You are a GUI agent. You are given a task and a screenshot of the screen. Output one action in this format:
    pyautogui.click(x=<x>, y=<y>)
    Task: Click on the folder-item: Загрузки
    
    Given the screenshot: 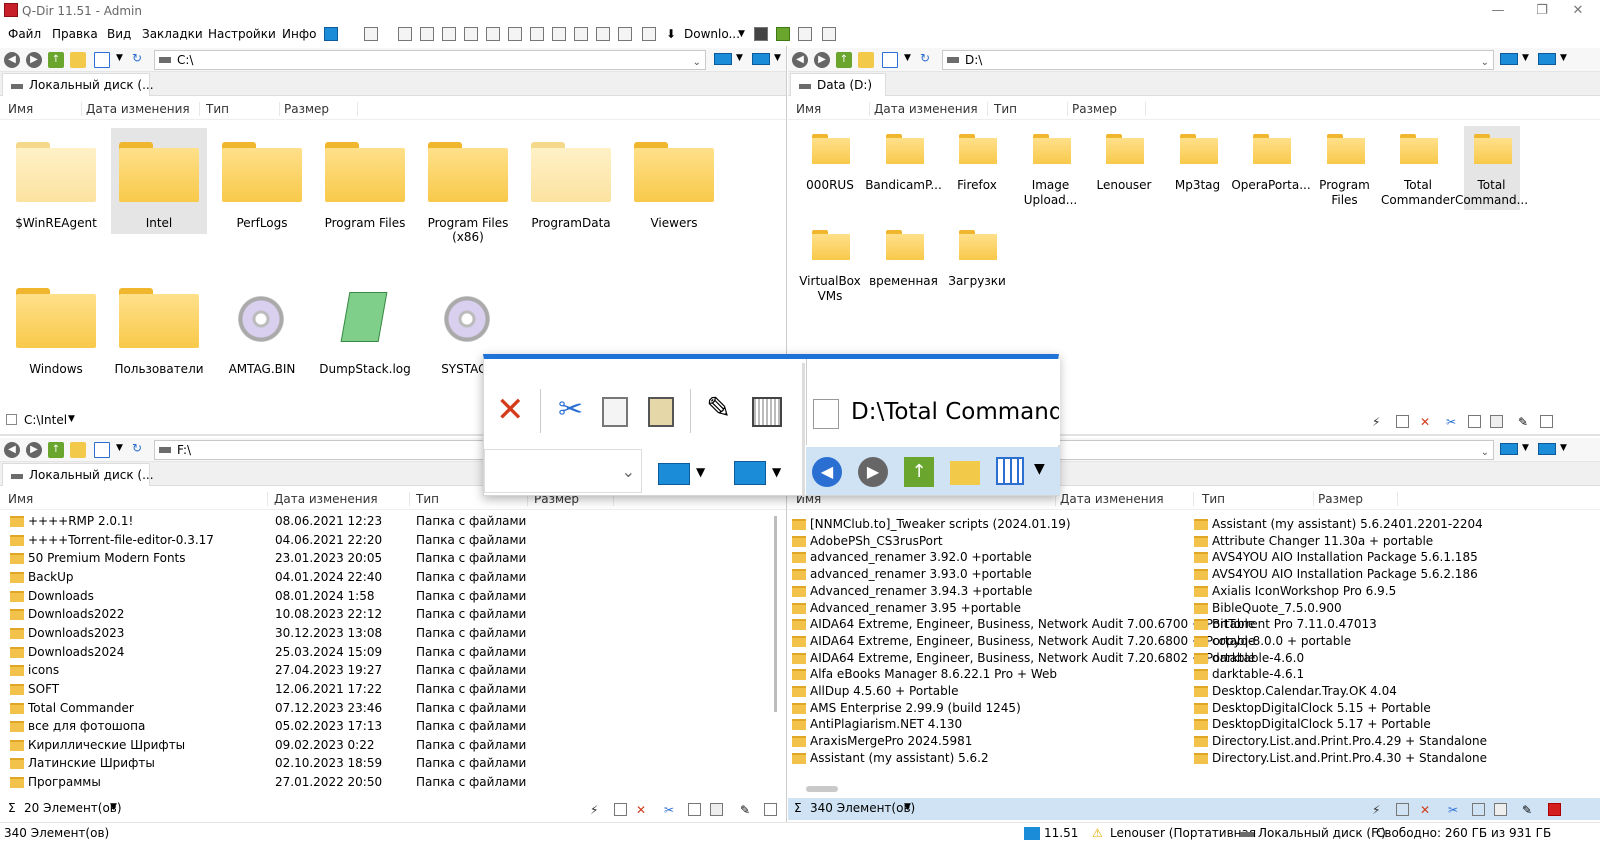 What is the action you would take?
    pyautogui.click(x=977, y=262)
    